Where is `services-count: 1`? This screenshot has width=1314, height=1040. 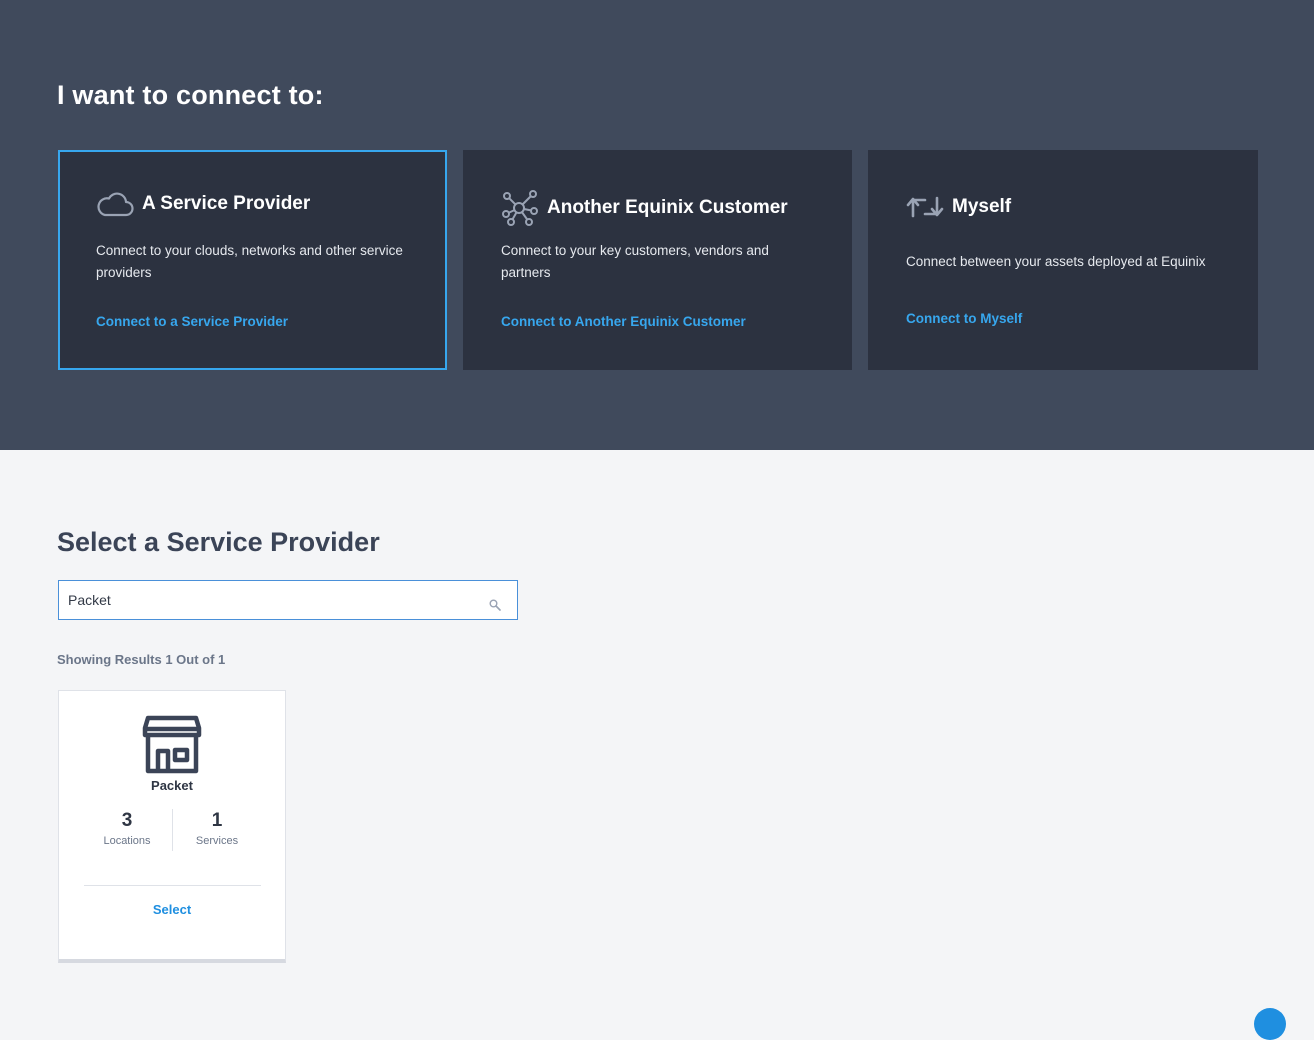
services-count: 1 is located at coordinates (217, 820).